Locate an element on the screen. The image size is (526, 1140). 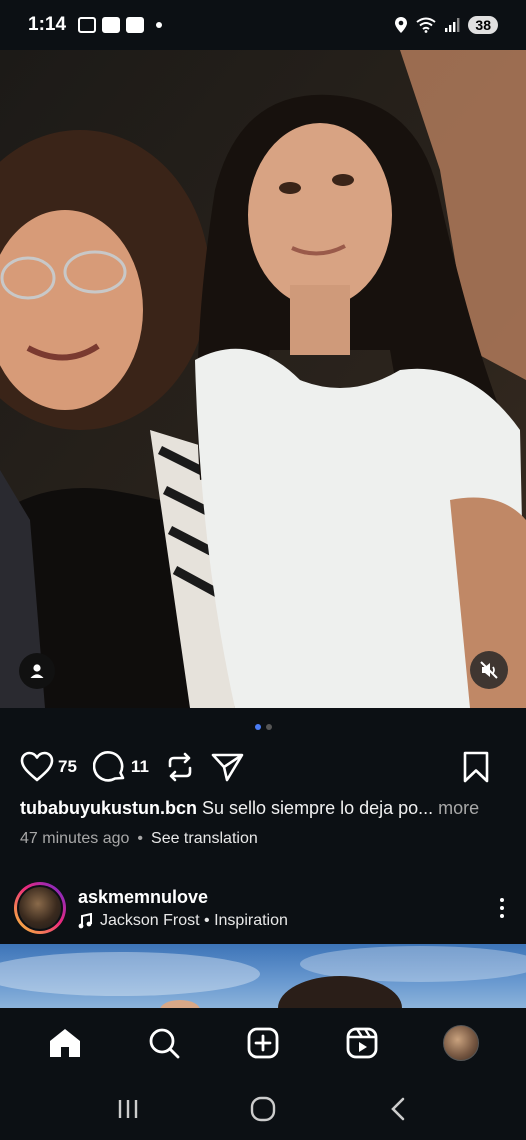
home-circle-icon is located at coordinates (263, 1109).